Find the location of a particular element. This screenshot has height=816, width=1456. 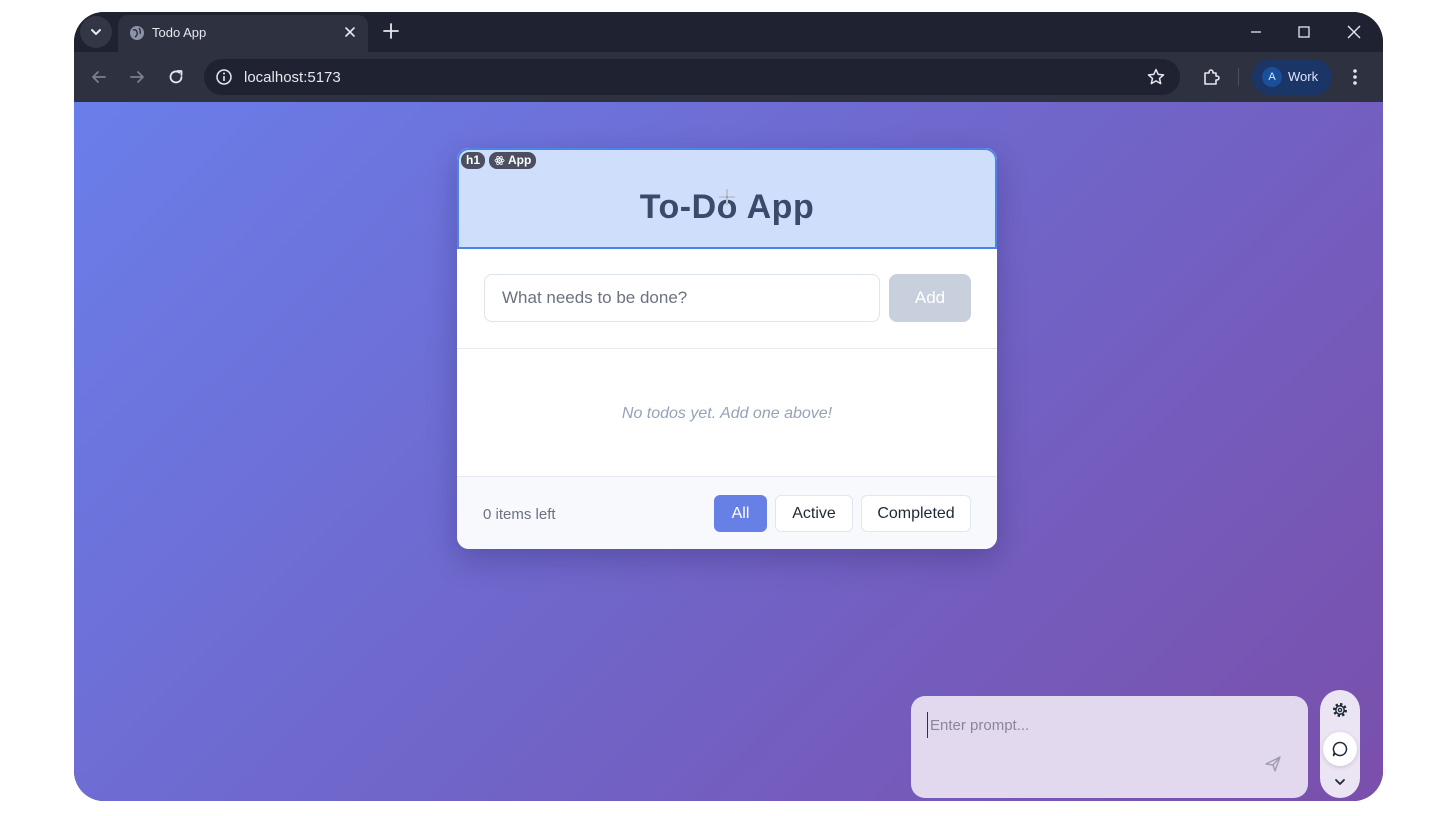

react-atom-icon is located at coordinates (499, 160).